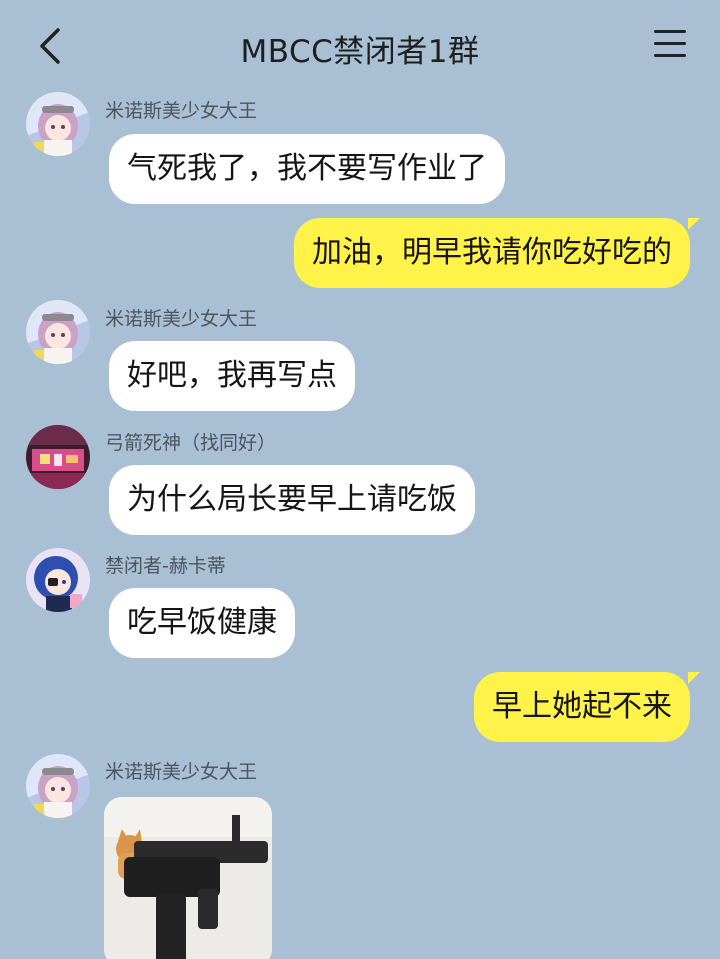 The height and width of the screenshot is (959, 720). What do you see at coordinates (191, 443) in the screenshot?
I see `sender-name: 弓箭死神（找同好）` at bounding box center [191, 443].